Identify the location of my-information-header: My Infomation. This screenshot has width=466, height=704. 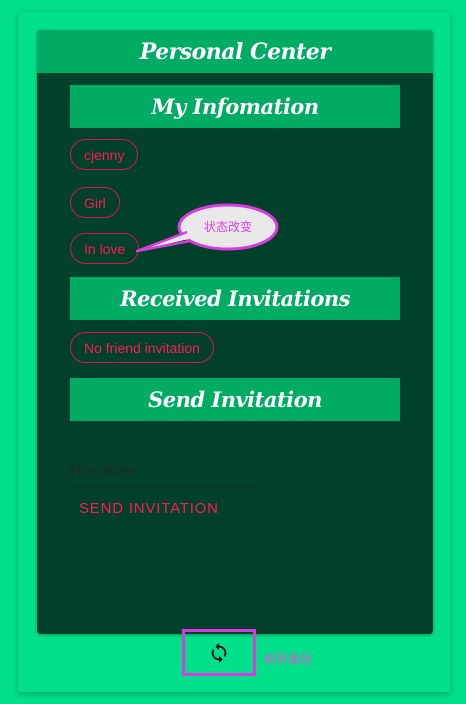
(235, 106).